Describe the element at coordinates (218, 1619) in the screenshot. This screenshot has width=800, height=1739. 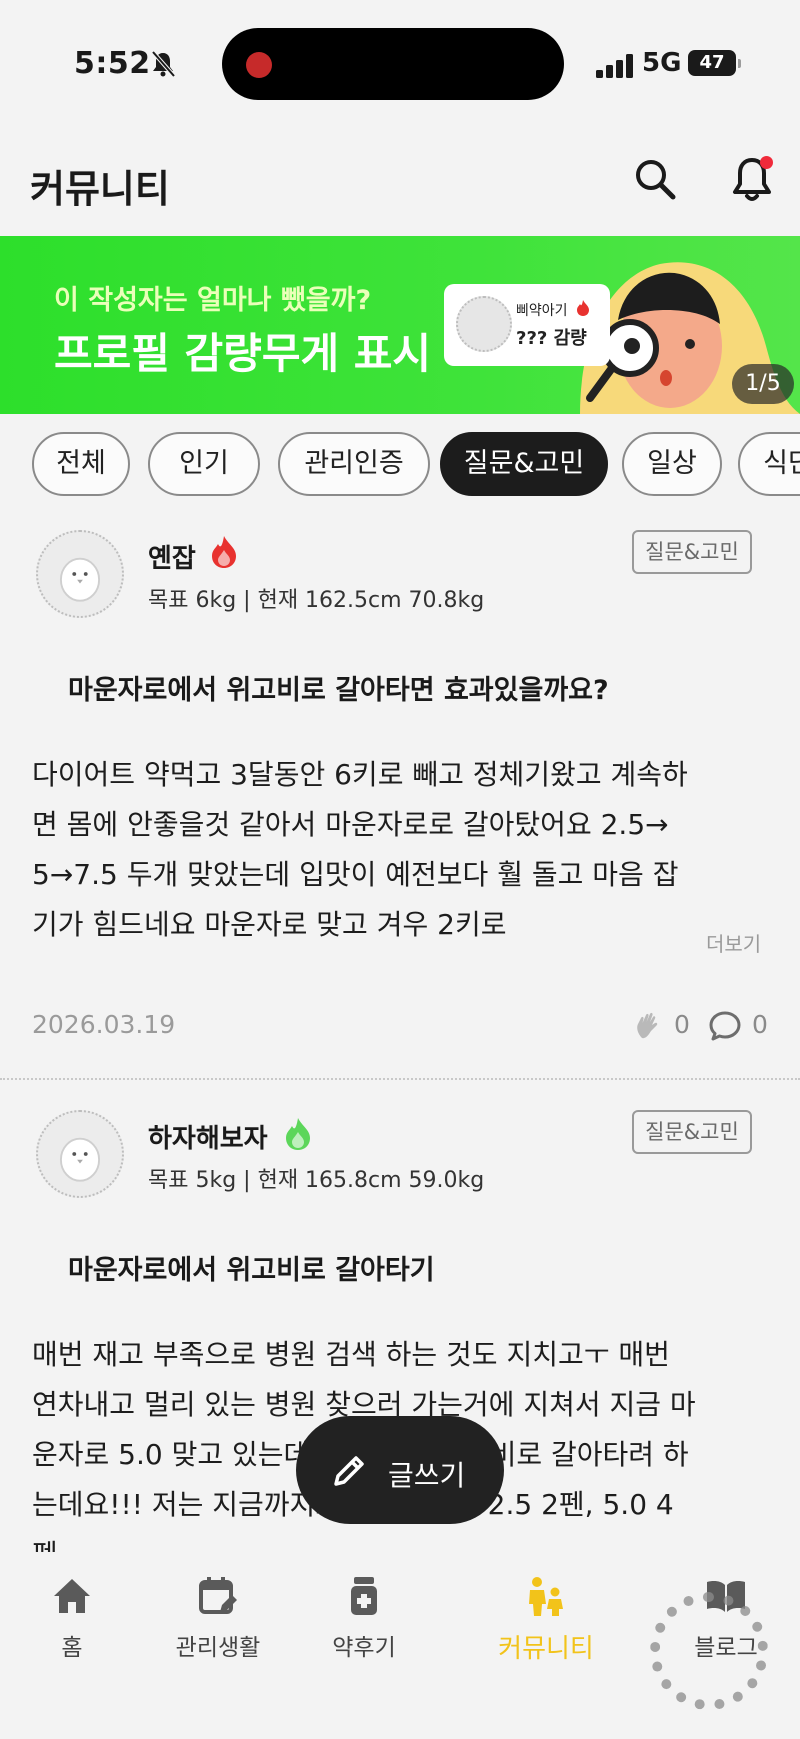
I see `nav-management-life: 관리생활` at that location.